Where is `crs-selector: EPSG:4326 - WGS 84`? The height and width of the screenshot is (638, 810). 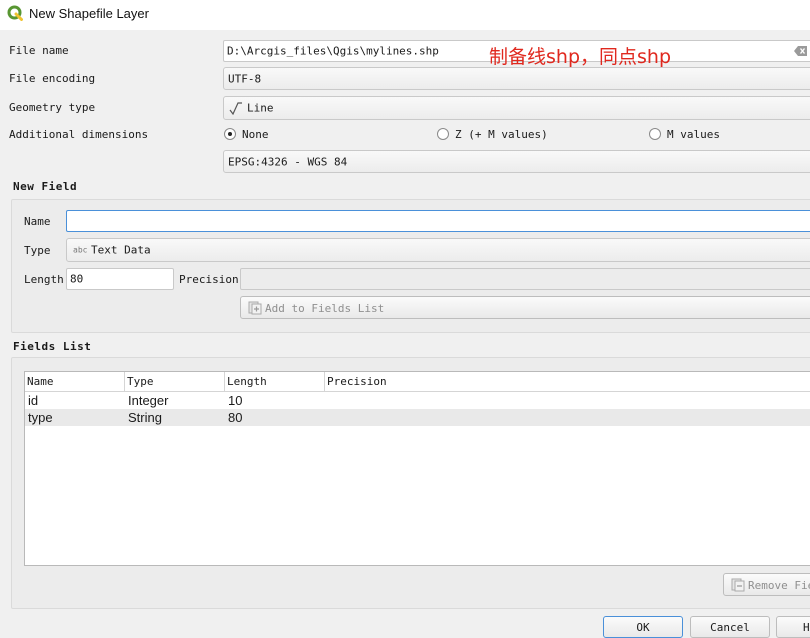
crs-selector: EPSG:4326 - WGS 84 is located at coordinates (516, 161).